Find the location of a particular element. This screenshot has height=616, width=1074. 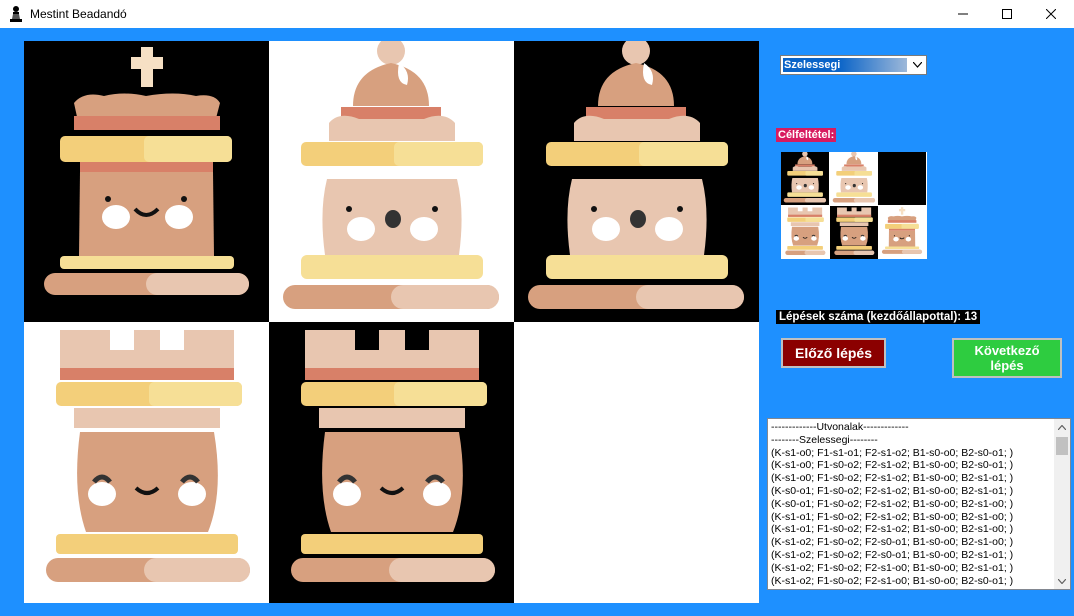

search-method-select: Szelessegi is located at coordinates (853, 65).